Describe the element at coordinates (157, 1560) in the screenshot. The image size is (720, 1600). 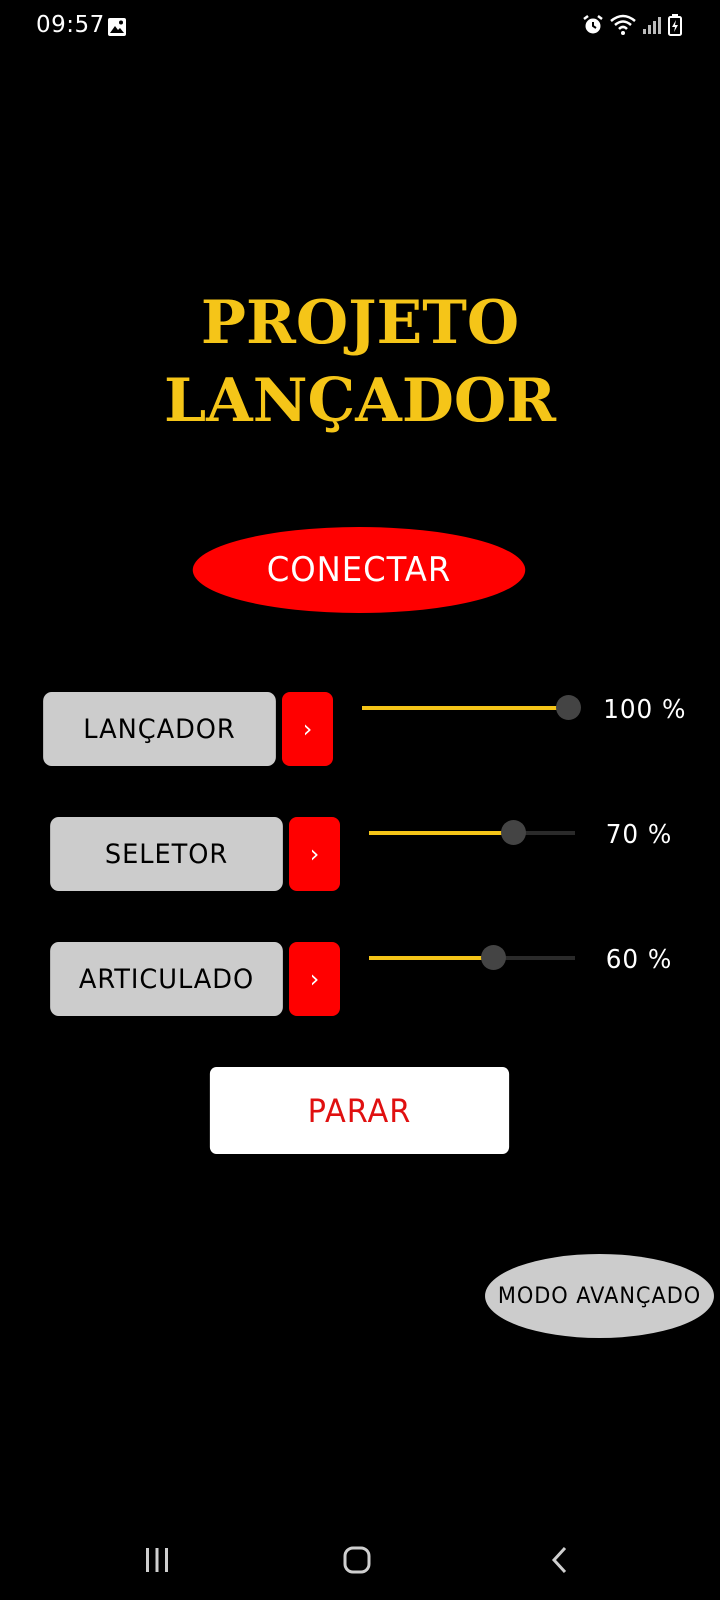
I see `recent-apps-icon` at that location.